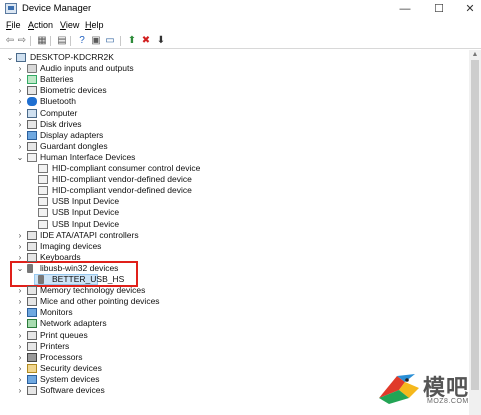  I want to click on minimize-button: —, so click(405, 9).